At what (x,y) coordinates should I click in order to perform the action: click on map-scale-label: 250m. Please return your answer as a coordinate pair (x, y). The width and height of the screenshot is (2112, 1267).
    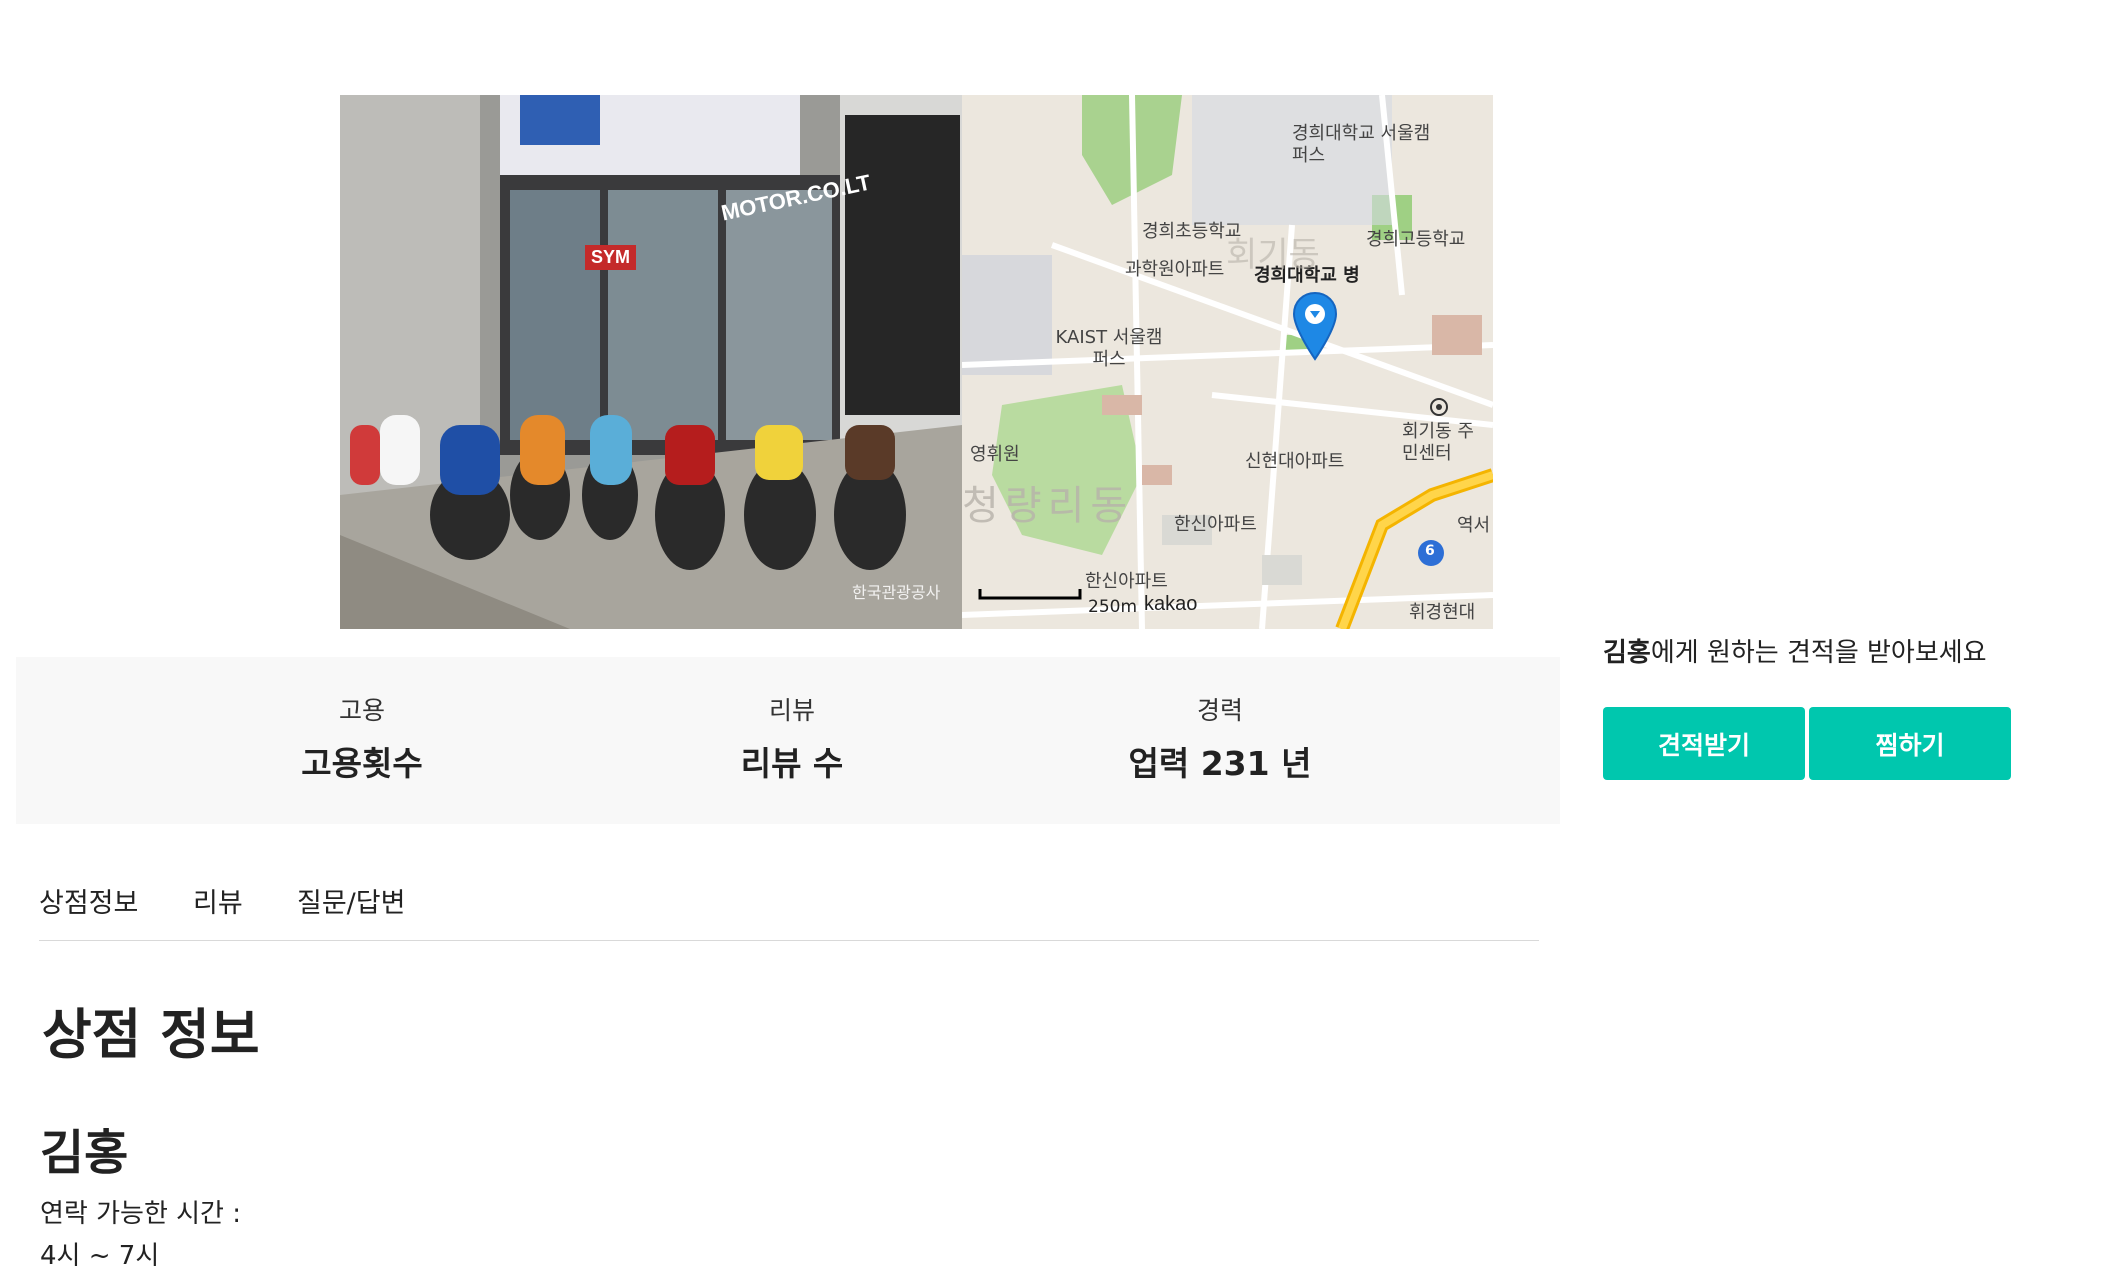
    Looking at the image, I should click on (1113, 607).